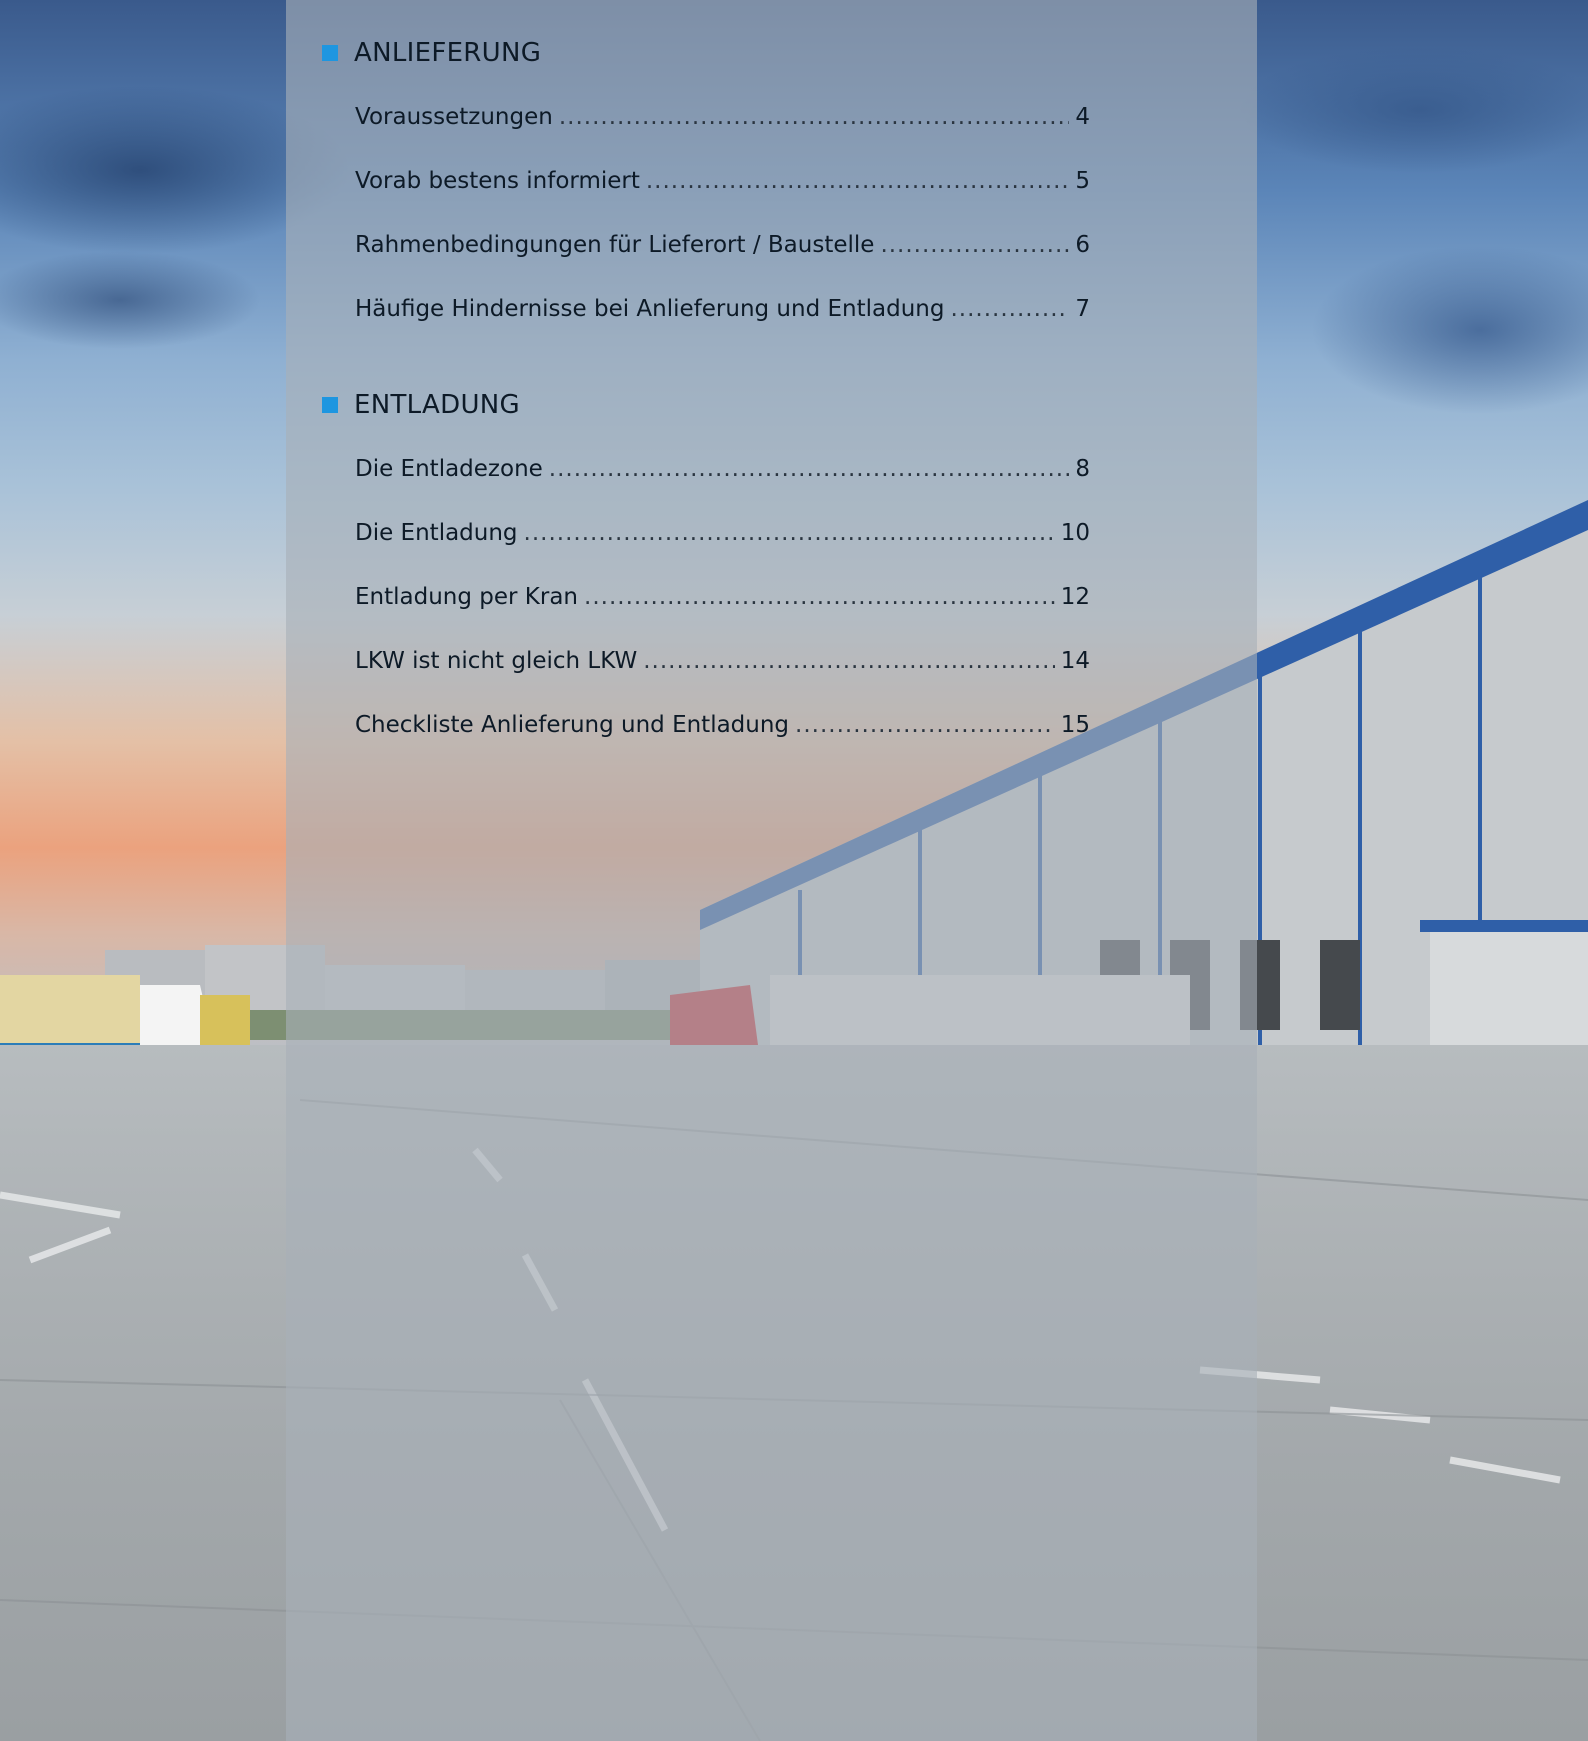  What do you see at coordinates (1075, 725) in the screenshot?
I see `toc-entry-page: 15` at bounding box center [1075, 725].